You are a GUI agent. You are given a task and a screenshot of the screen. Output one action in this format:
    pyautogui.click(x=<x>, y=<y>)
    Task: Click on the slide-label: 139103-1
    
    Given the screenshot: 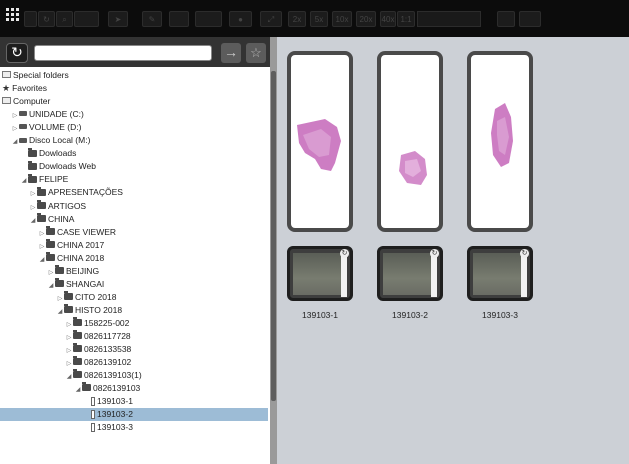 What is the action you would take?
    pyautogui.click(x=320, y=315)
    